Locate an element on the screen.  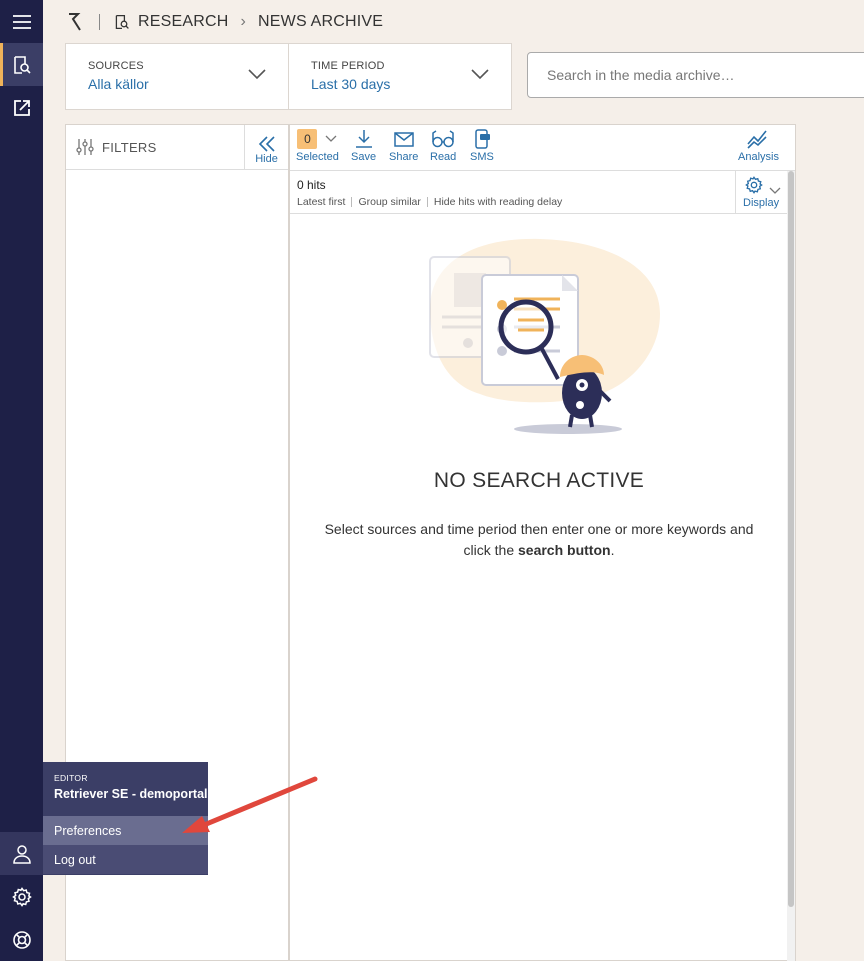
time-period-label: TIME PERIOD is located at coordinates (348, 66).